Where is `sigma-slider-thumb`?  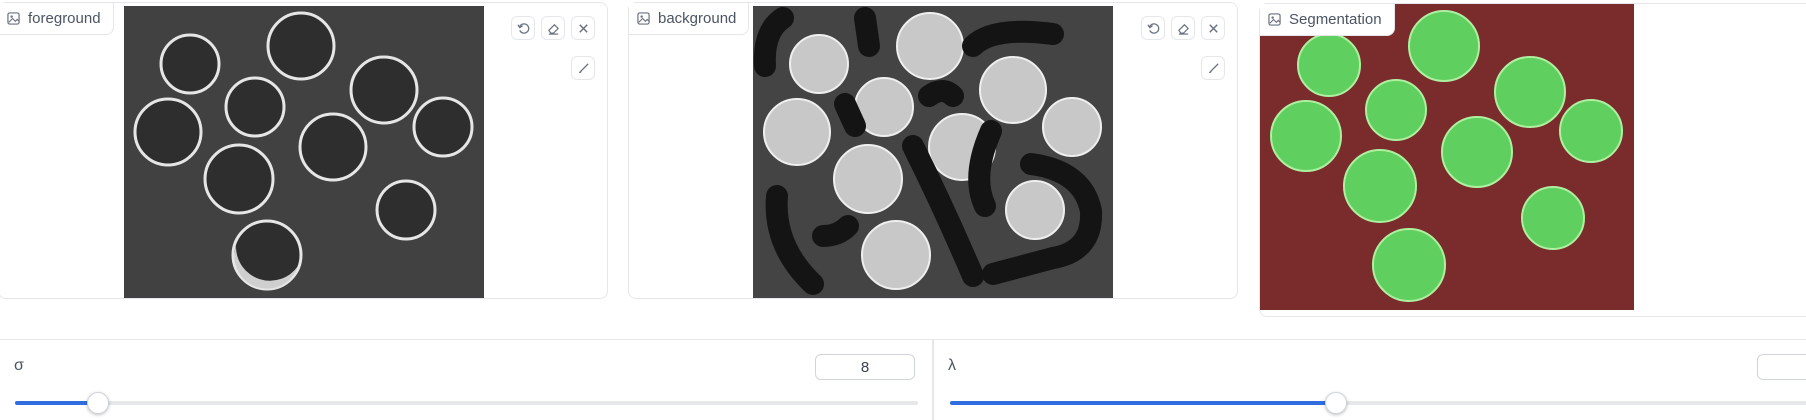
sigma-slider-thumb is located at coordinates (98, 403).